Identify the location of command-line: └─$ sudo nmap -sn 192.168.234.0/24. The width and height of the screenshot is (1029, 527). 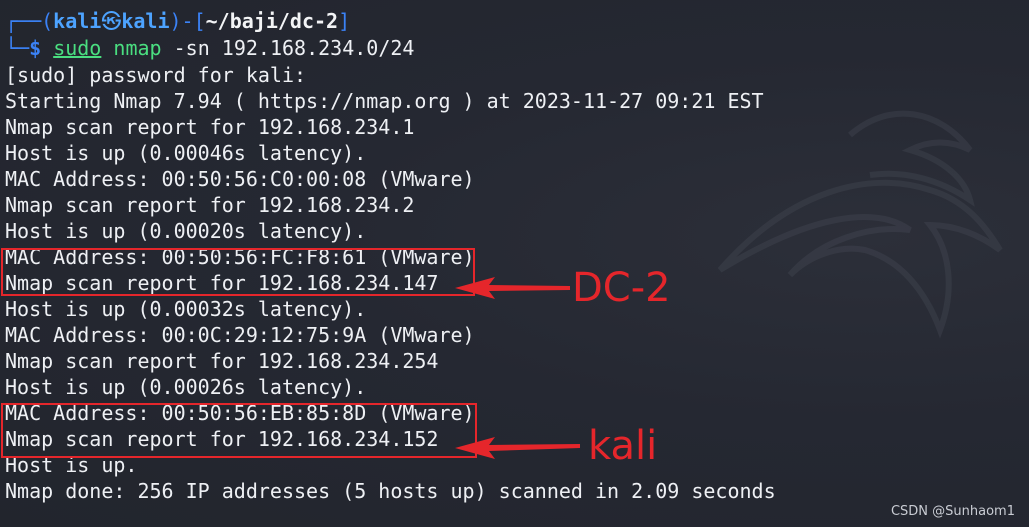
(209, 48).